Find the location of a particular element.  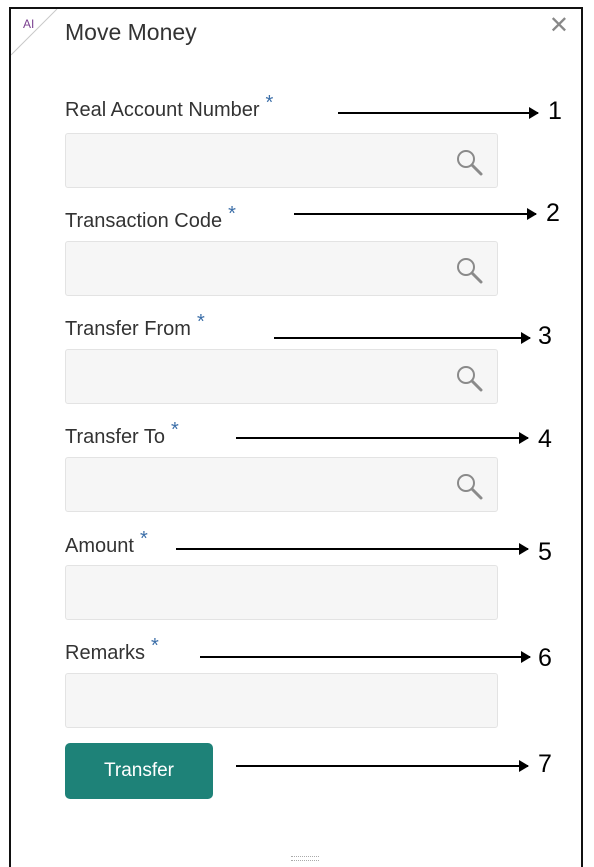

callout-number: 7 is located at coordinates (545, 764).